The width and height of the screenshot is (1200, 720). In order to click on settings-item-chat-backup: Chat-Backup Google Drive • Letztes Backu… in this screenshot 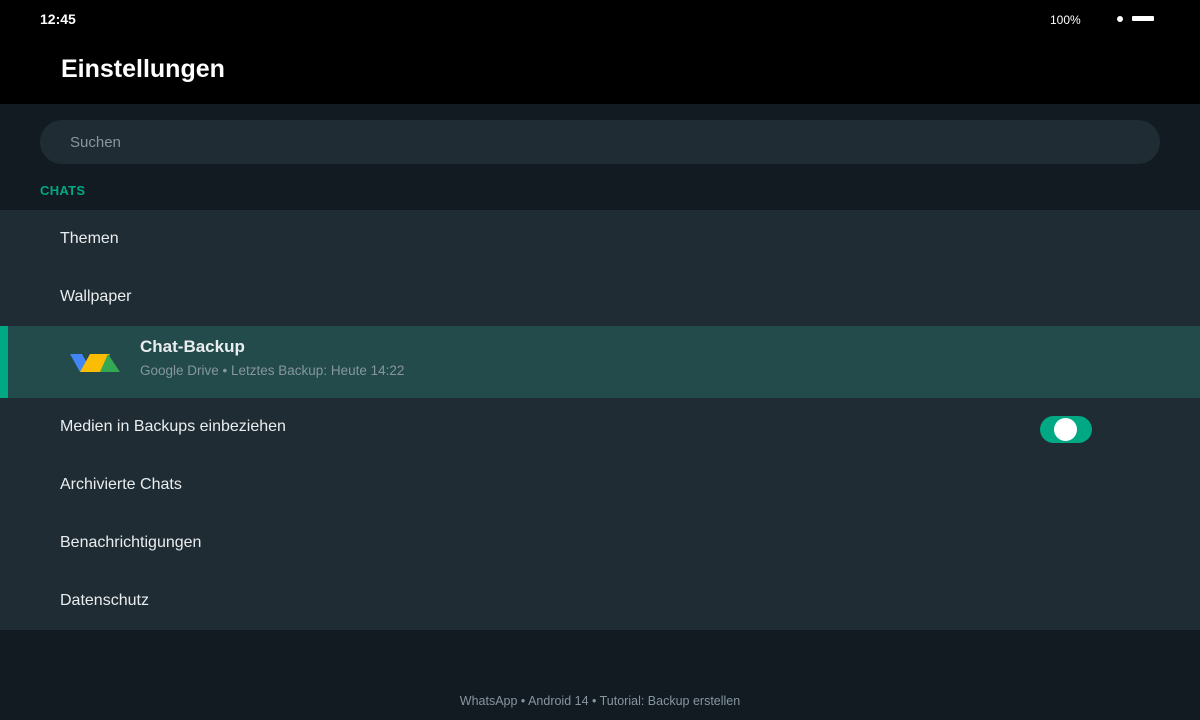, I will do `click(600, 362)`.